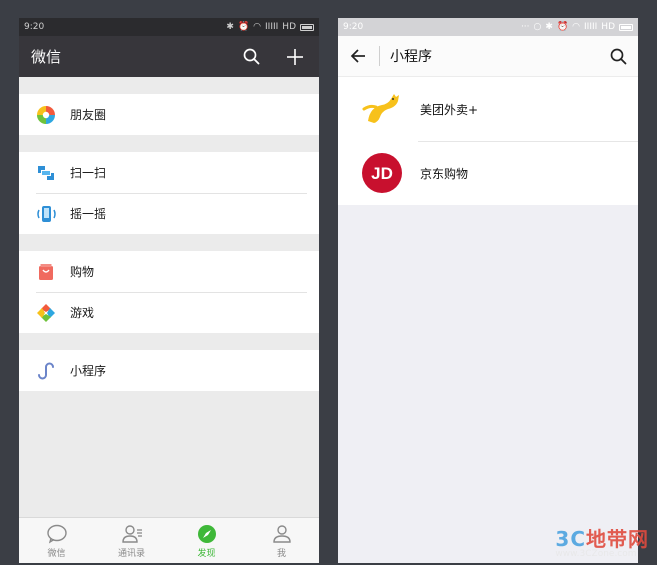 This screenshot has width=657, height=565. I want to click on list-item-meituan: 美团外卖+, so click(488, 109).